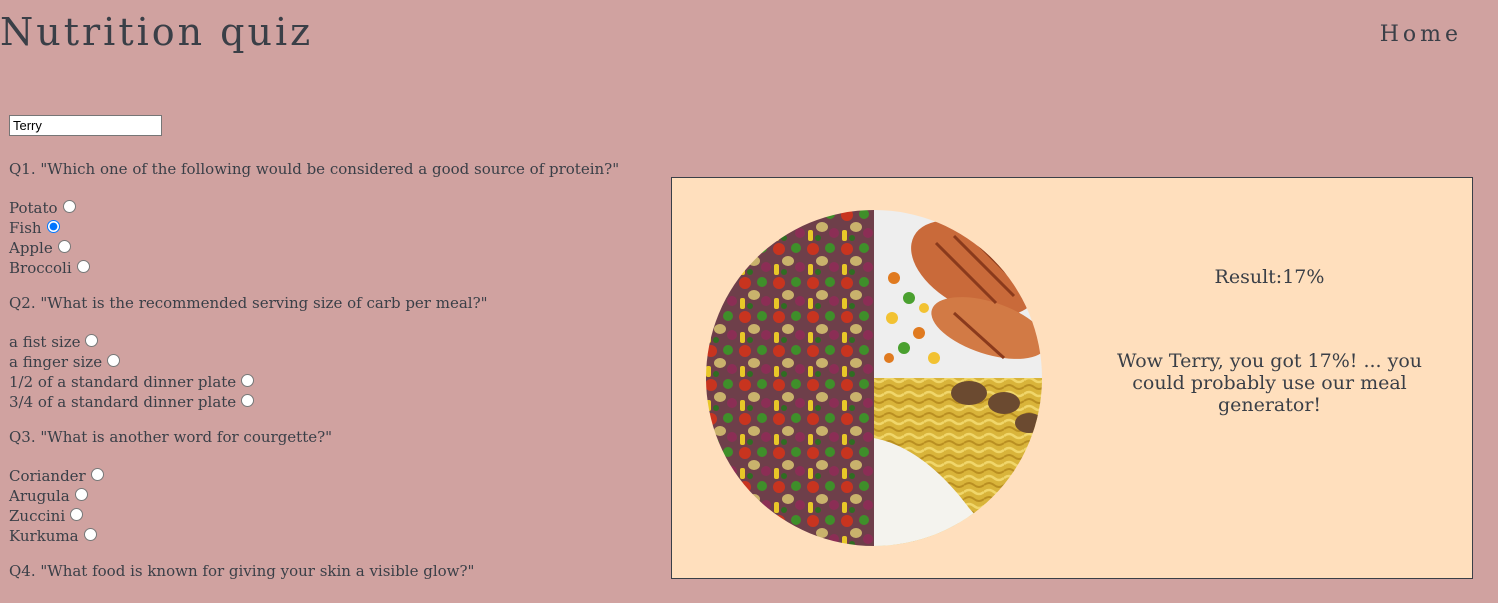 This screenshot has height=603, width=1498. What do you see at coordinates (90, 534) in the screenshot?
I see `radio-kurkuma` at bounding box center [90, 534].